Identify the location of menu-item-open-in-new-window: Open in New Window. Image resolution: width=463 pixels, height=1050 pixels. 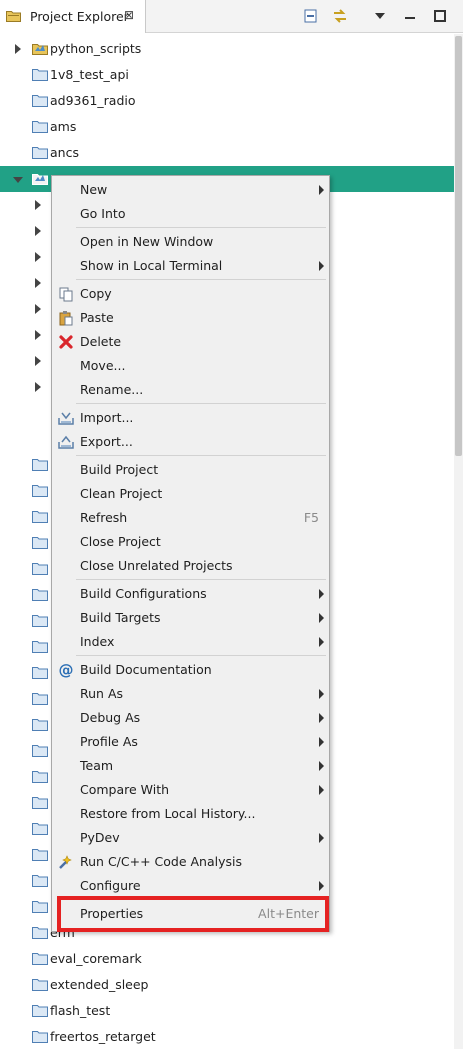
(190, 242).